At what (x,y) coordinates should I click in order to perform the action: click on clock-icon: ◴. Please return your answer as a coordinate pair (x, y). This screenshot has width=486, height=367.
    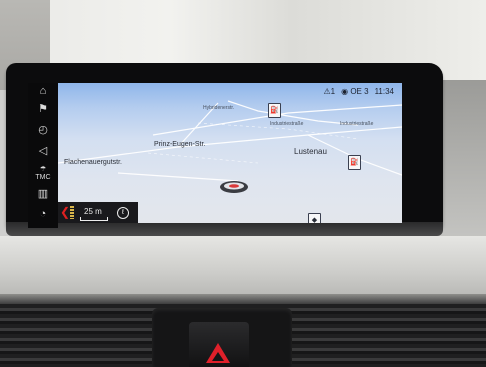
    Looking at the image, I should click on (43, 130).